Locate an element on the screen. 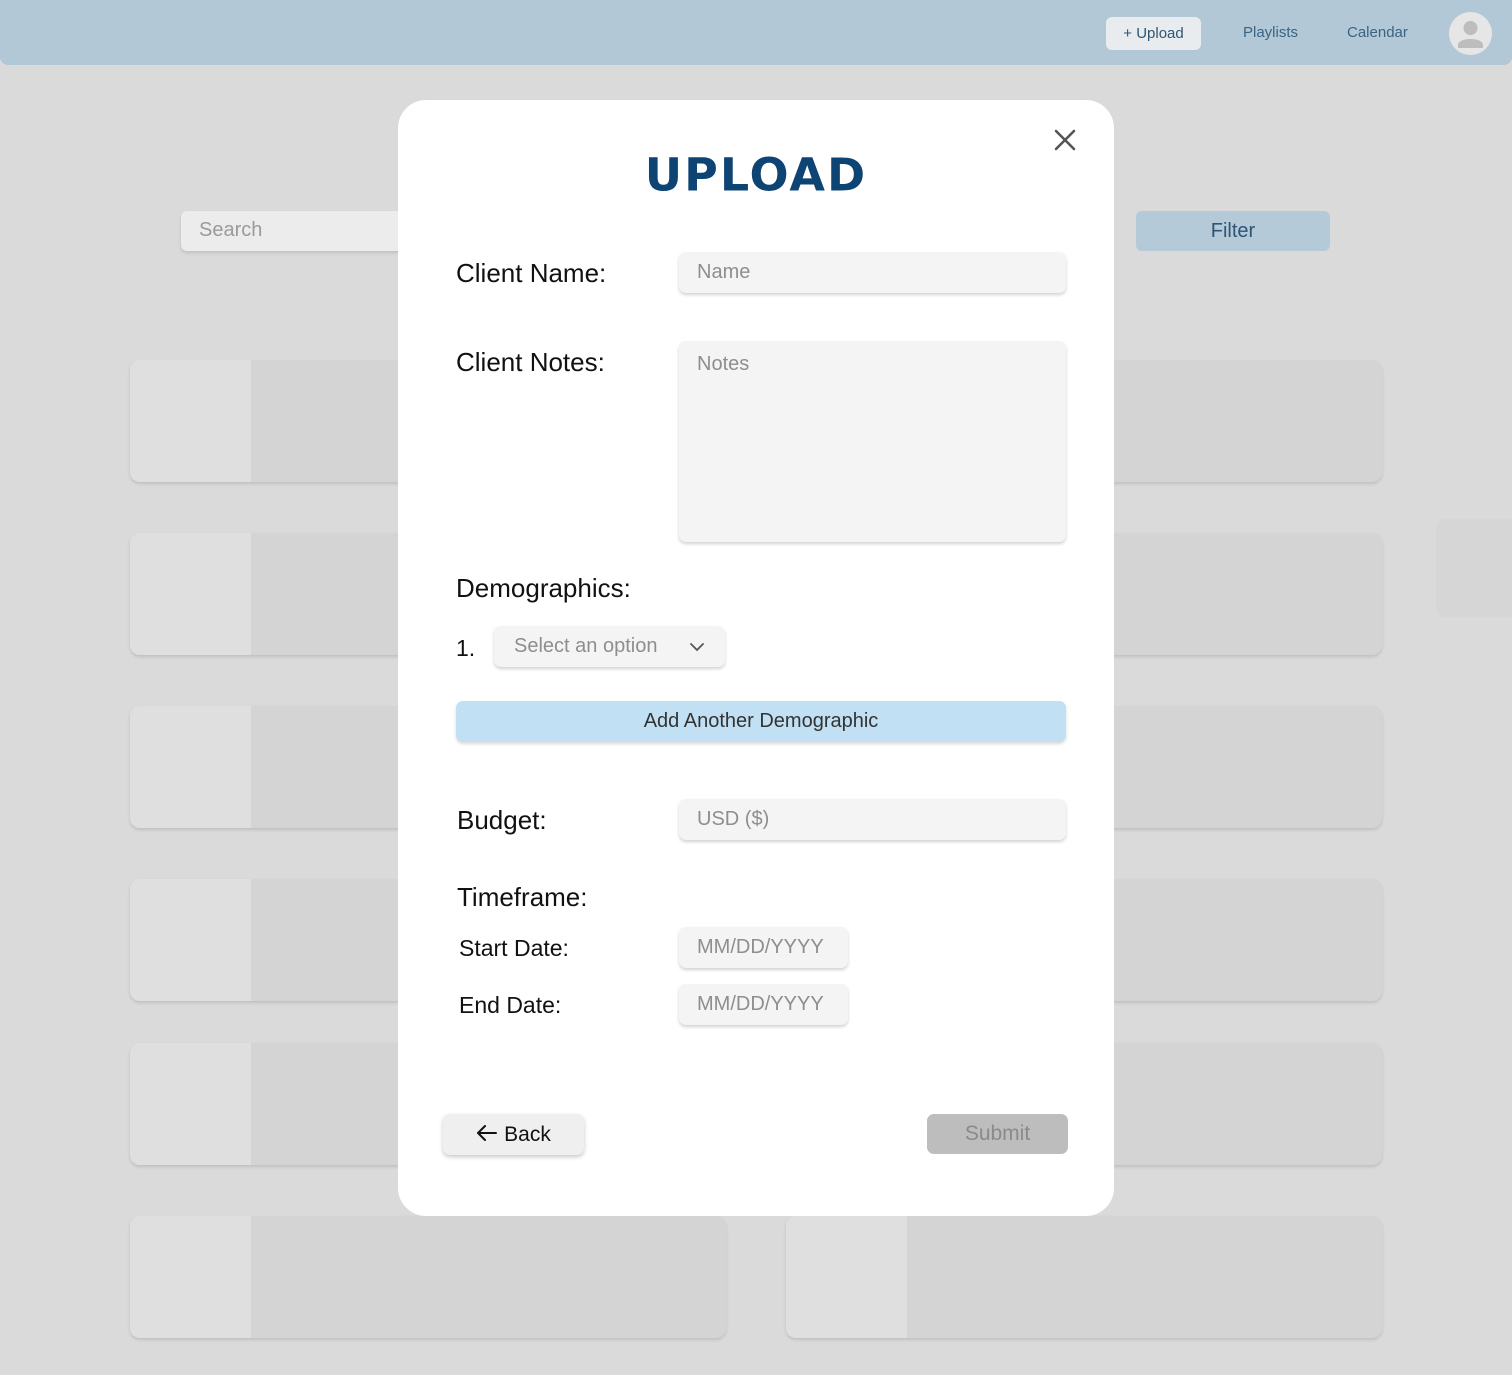  end-date-input: MM/DD/YYYY is located at coordinates (763, 1004).